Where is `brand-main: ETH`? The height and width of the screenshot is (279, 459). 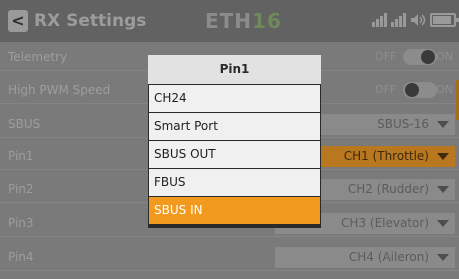
brand-main: ETH is located at coordinates (229, 21).